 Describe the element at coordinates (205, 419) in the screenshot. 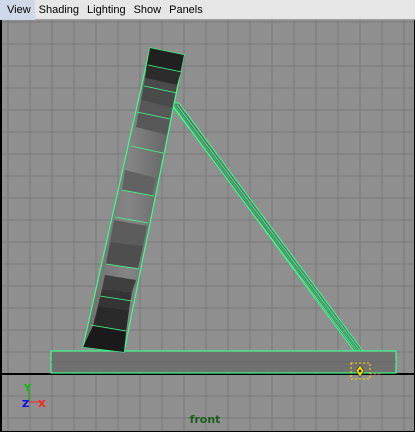

I see `camera-name-label: front` at that location.